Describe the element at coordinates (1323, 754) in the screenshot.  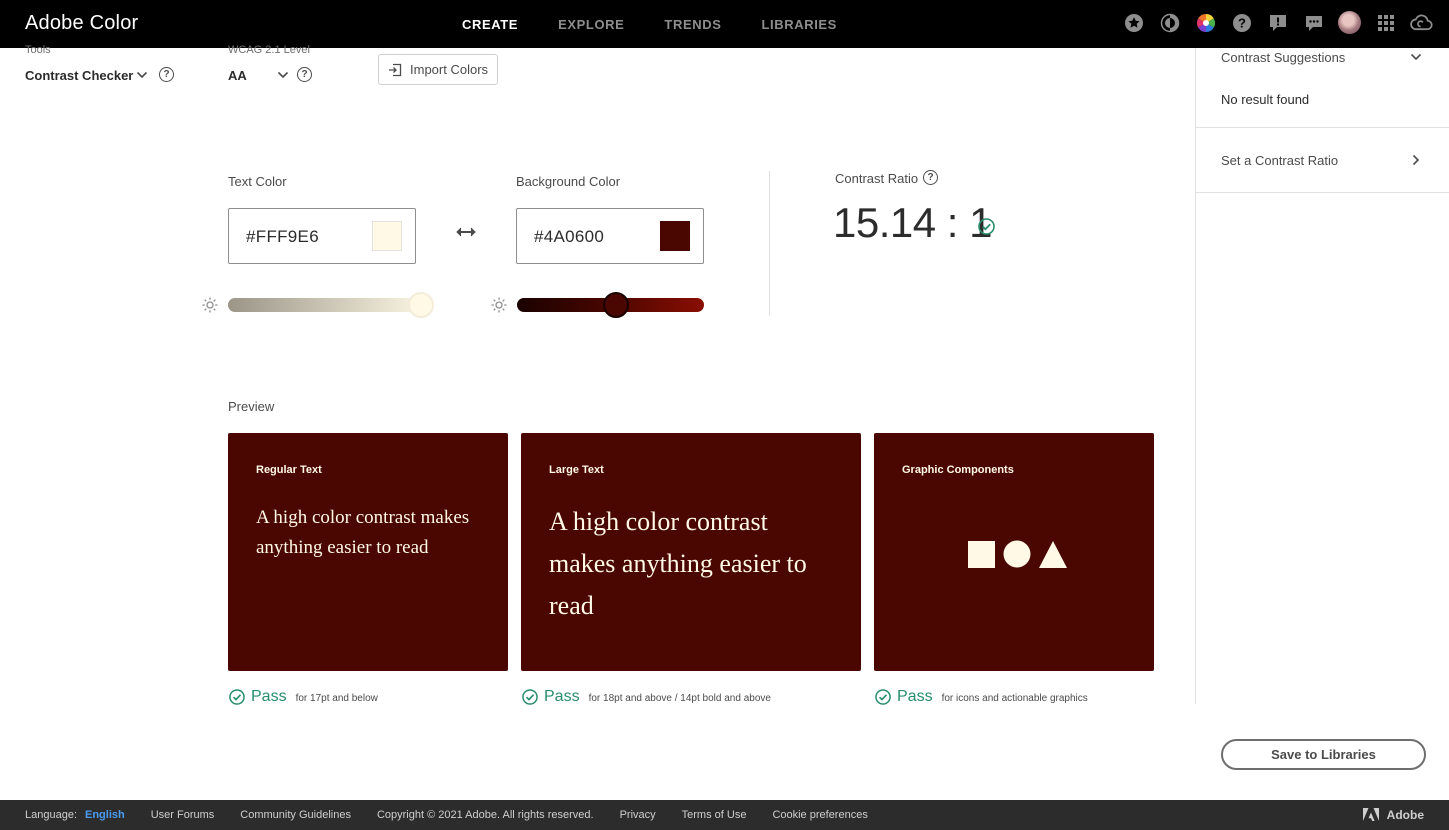
I see `save-to-libraries-button: Save to Libraries` at that location.